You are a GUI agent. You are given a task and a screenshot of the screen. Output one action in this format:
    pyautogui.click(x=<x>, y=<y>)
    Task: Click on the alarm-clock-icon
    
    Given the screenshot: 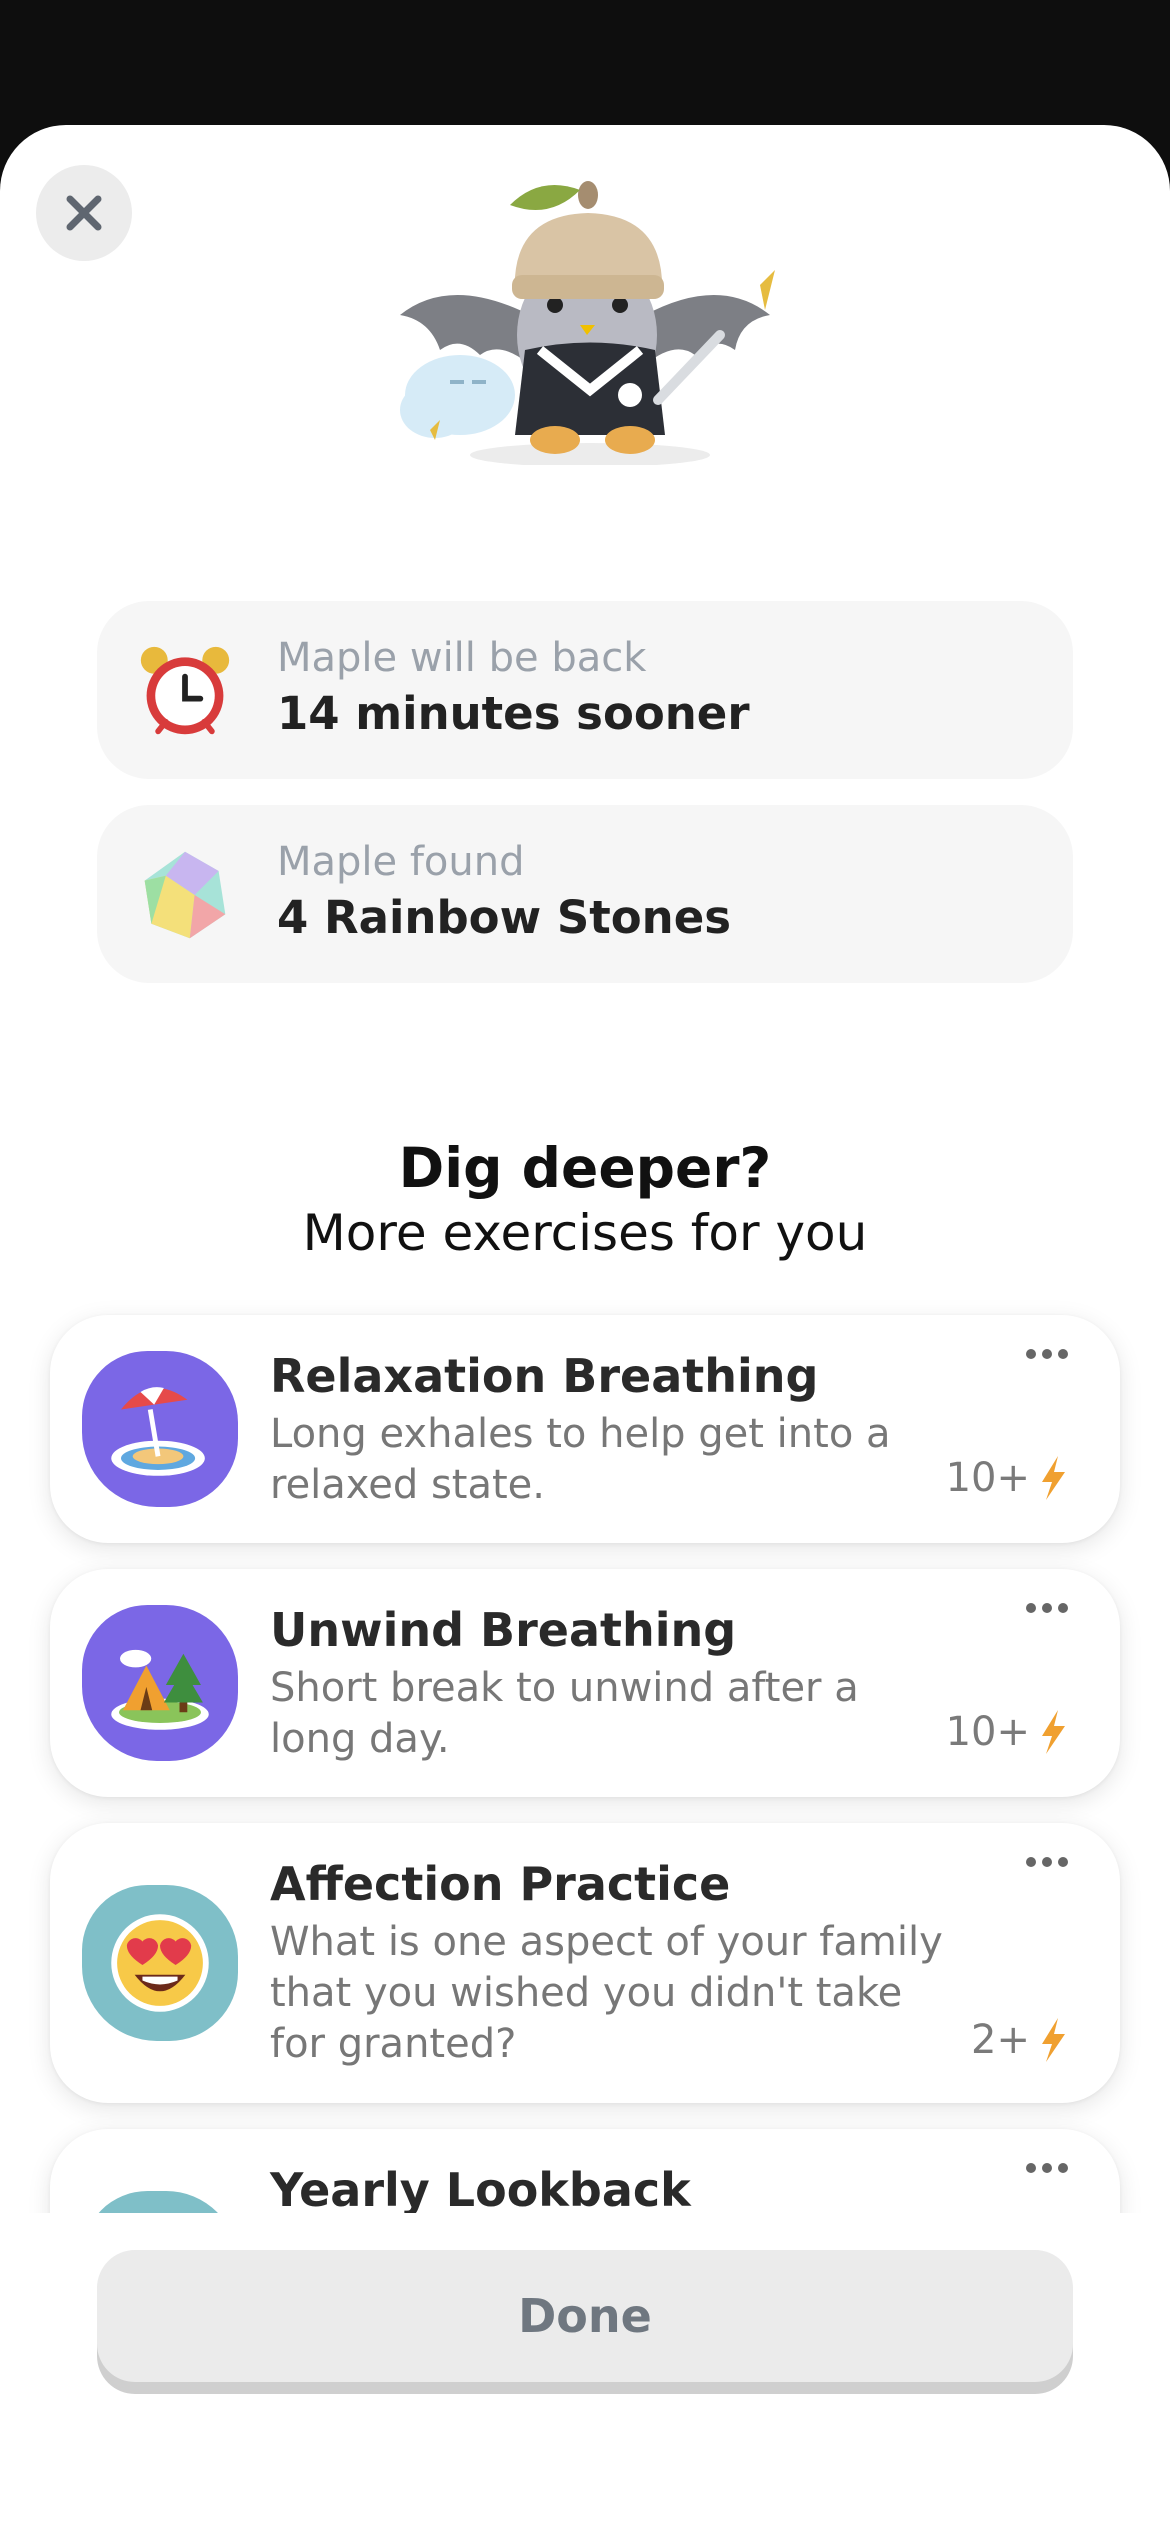 What is the action you would take?
    pyautogui.click(x=185, y=690)
    